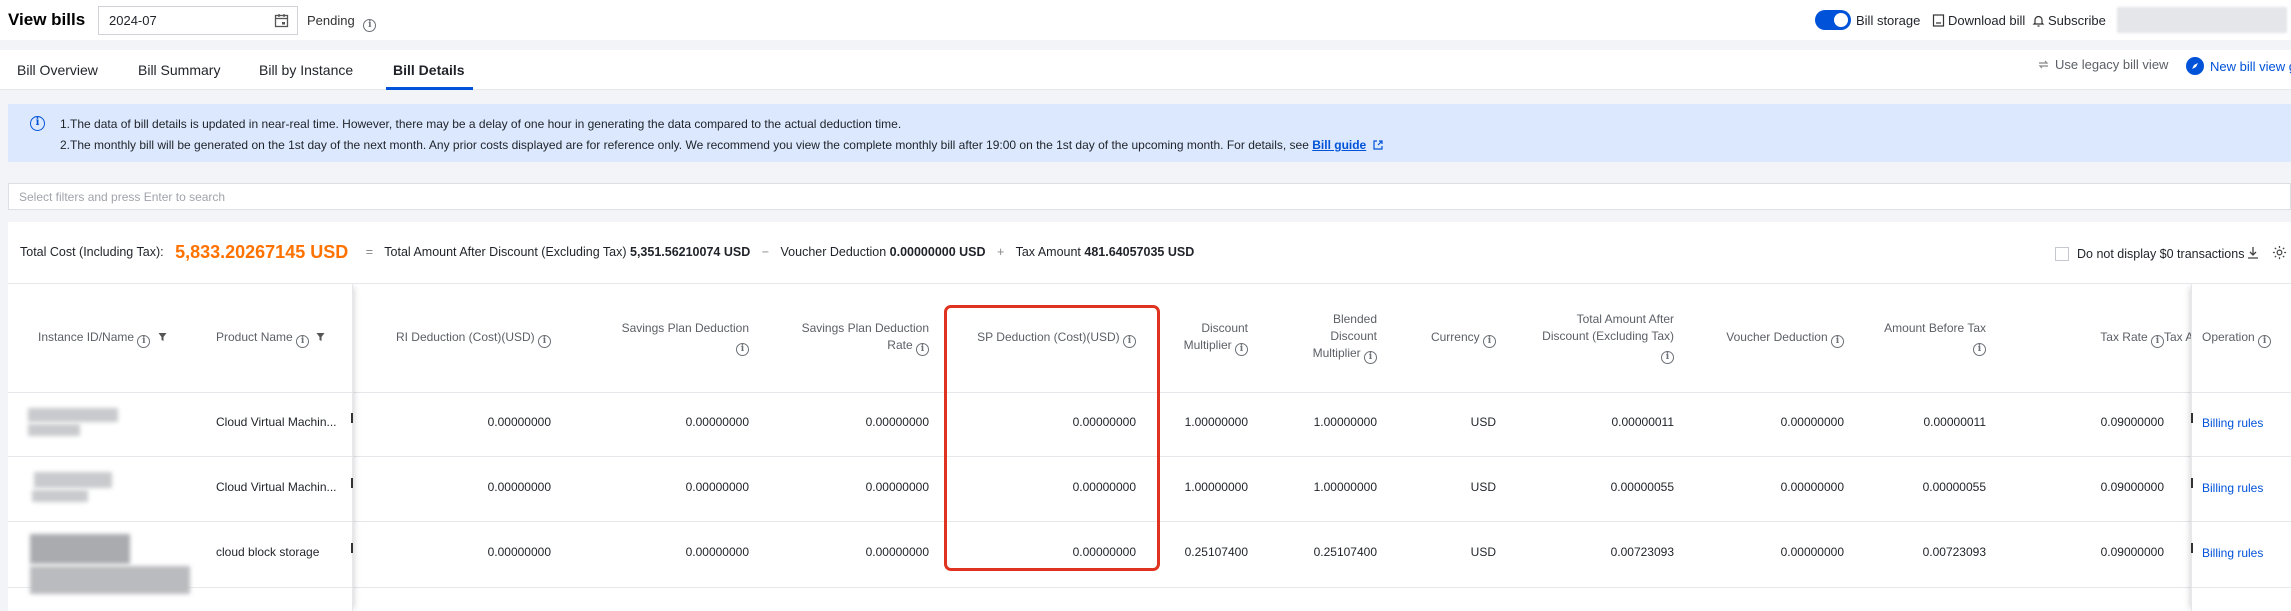 The height and width of the screenshot is (611, 2291). Describe the element at coordinates (1198, 338) in the screenshot. I see `col-header-discount: Discount Multiplier i` at that location.